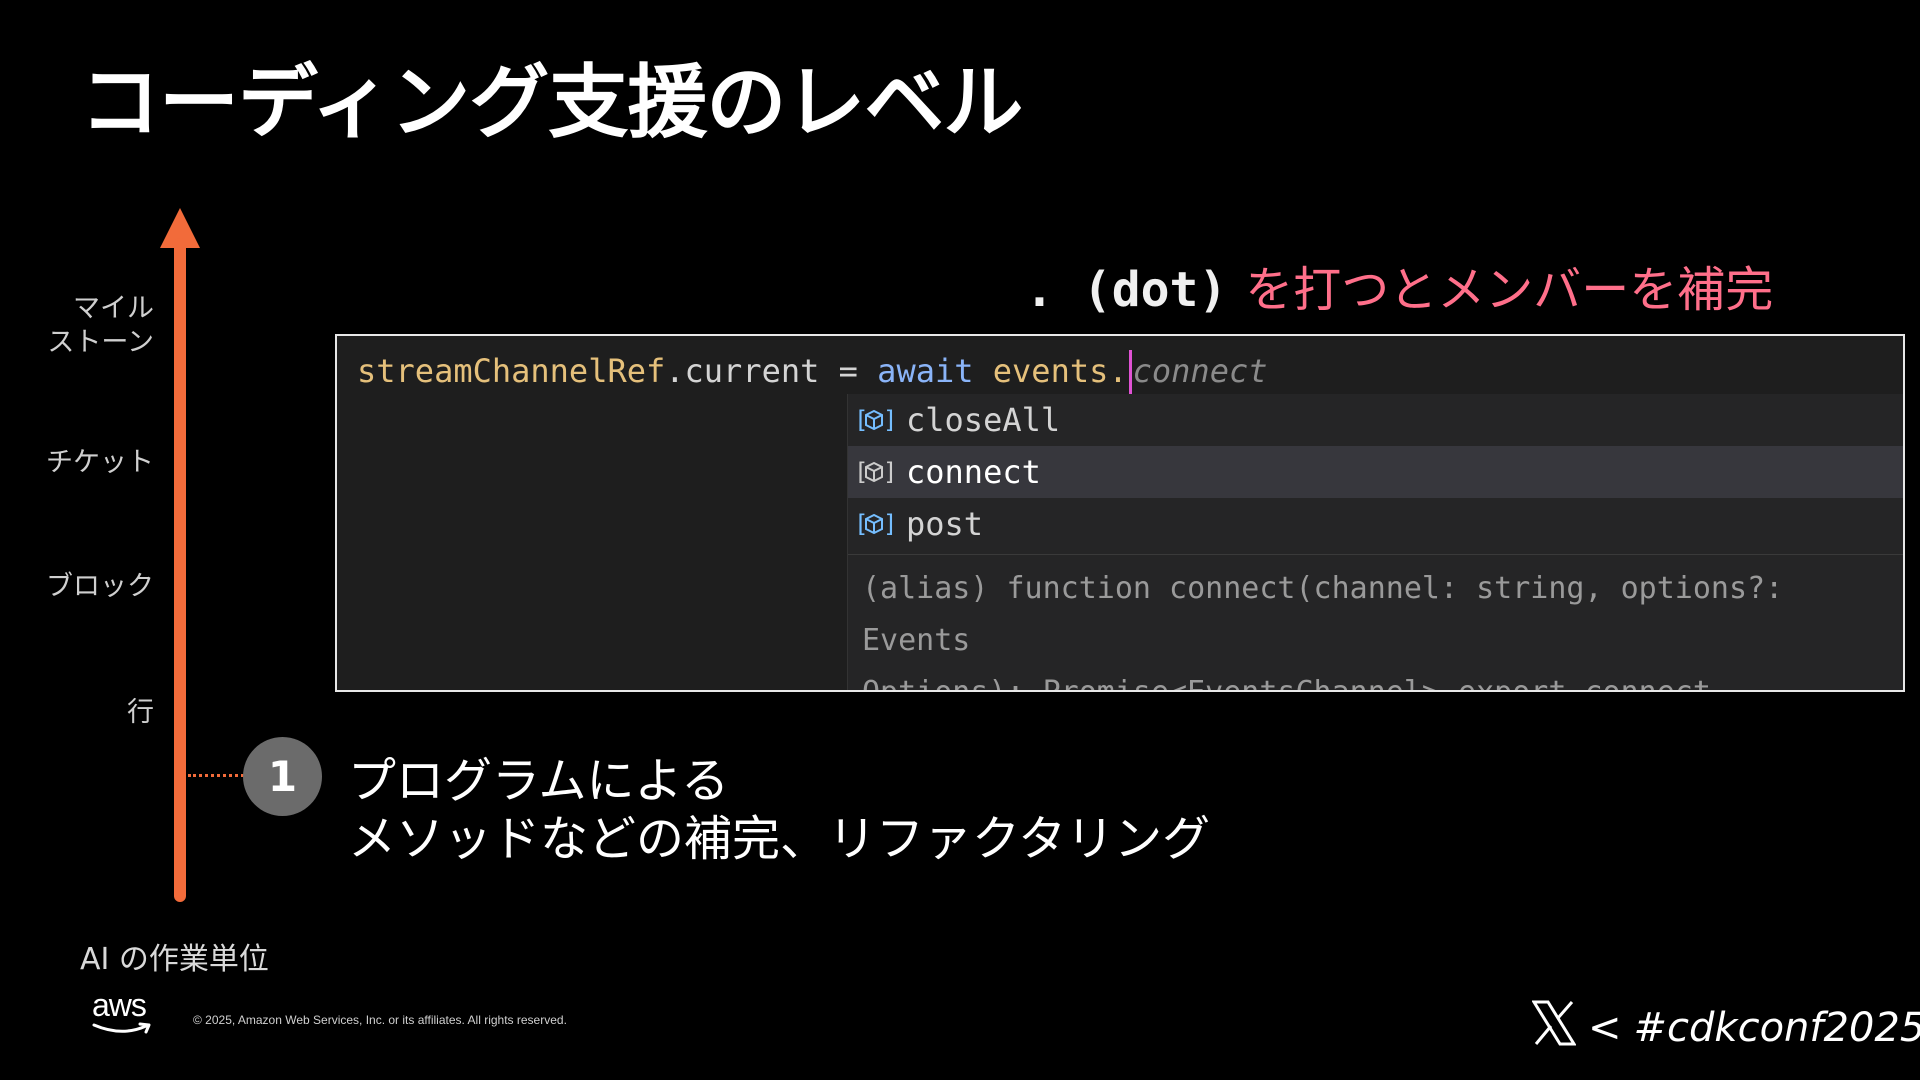 Image resolution: width=1920 pixels, height=1080 pixels. What do you see at coordinates (1060, 371) in the screenshot?
I see `code-target: events.` at bounding box center [1060, 371].